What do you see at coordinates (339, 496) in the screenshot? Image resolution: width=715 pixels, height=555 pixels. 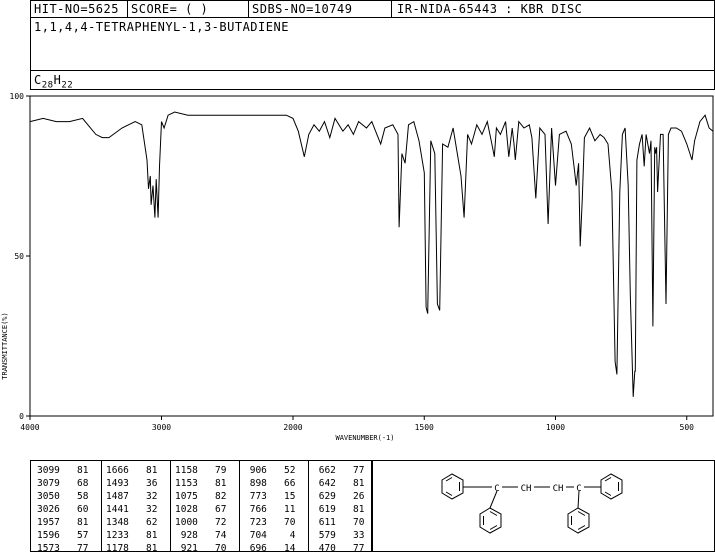 I see `peak-entry: 629 26` at bounding box center [339, 496].